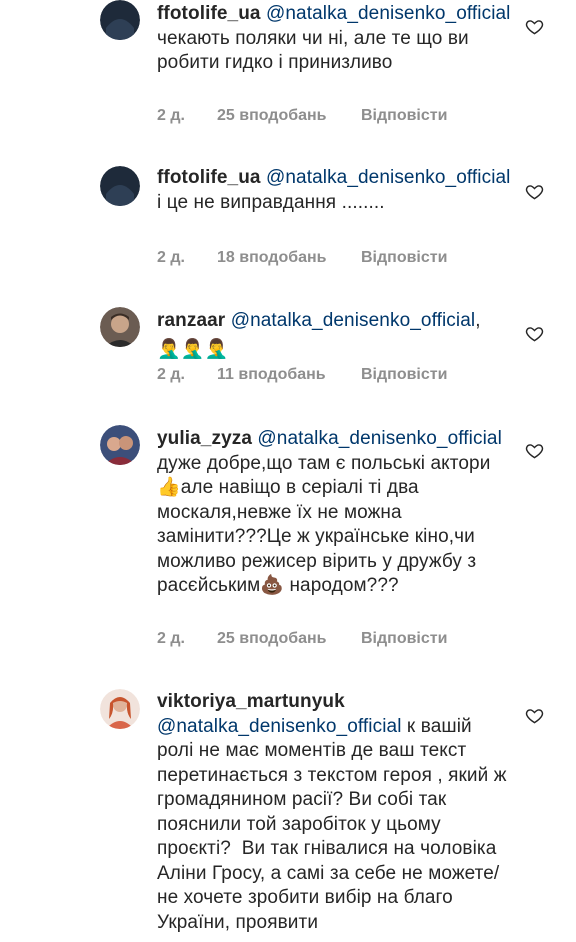  What do you see at coordinates (289, 258) in the screenshot?
I see `likes-count: 18 вподобань` at bounding box center [289, 258].